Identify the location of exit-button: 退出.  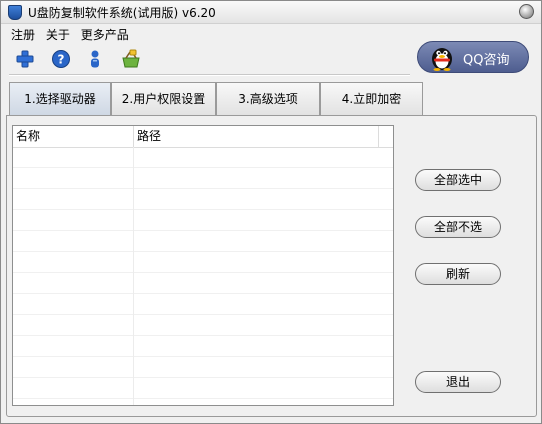
(458, 382).